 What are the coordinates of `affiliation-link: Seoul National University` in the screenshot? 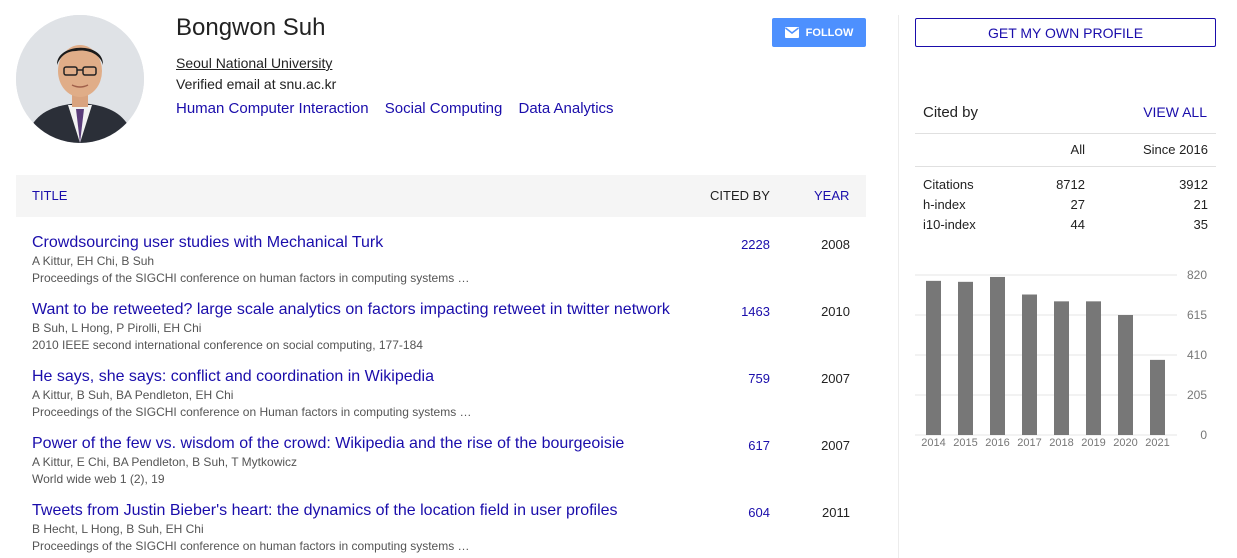 It's located at (254, 63).